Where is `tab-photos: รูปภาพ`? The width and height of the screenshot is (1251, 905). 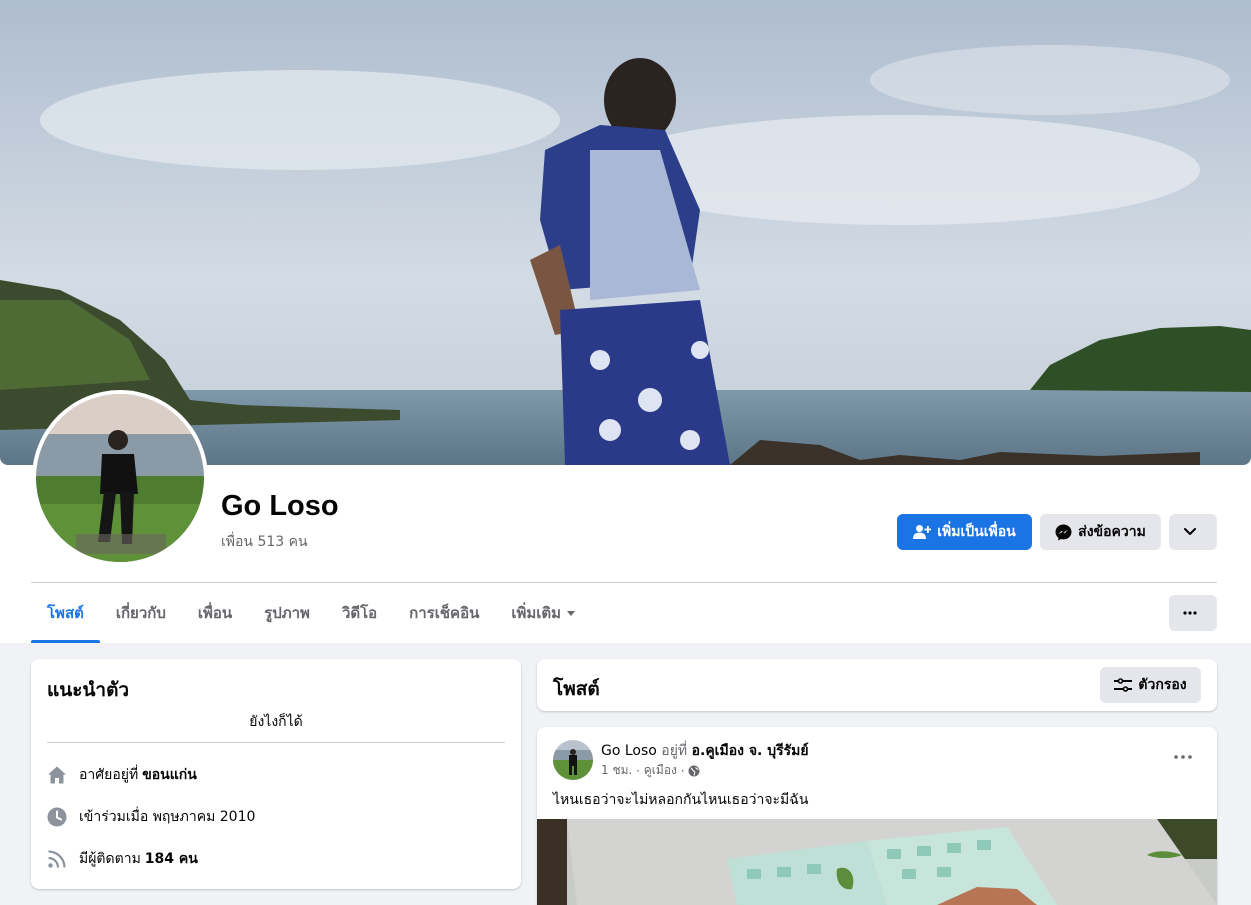 tab-photos: รูปภาพ is located at coordinates (287, 613).